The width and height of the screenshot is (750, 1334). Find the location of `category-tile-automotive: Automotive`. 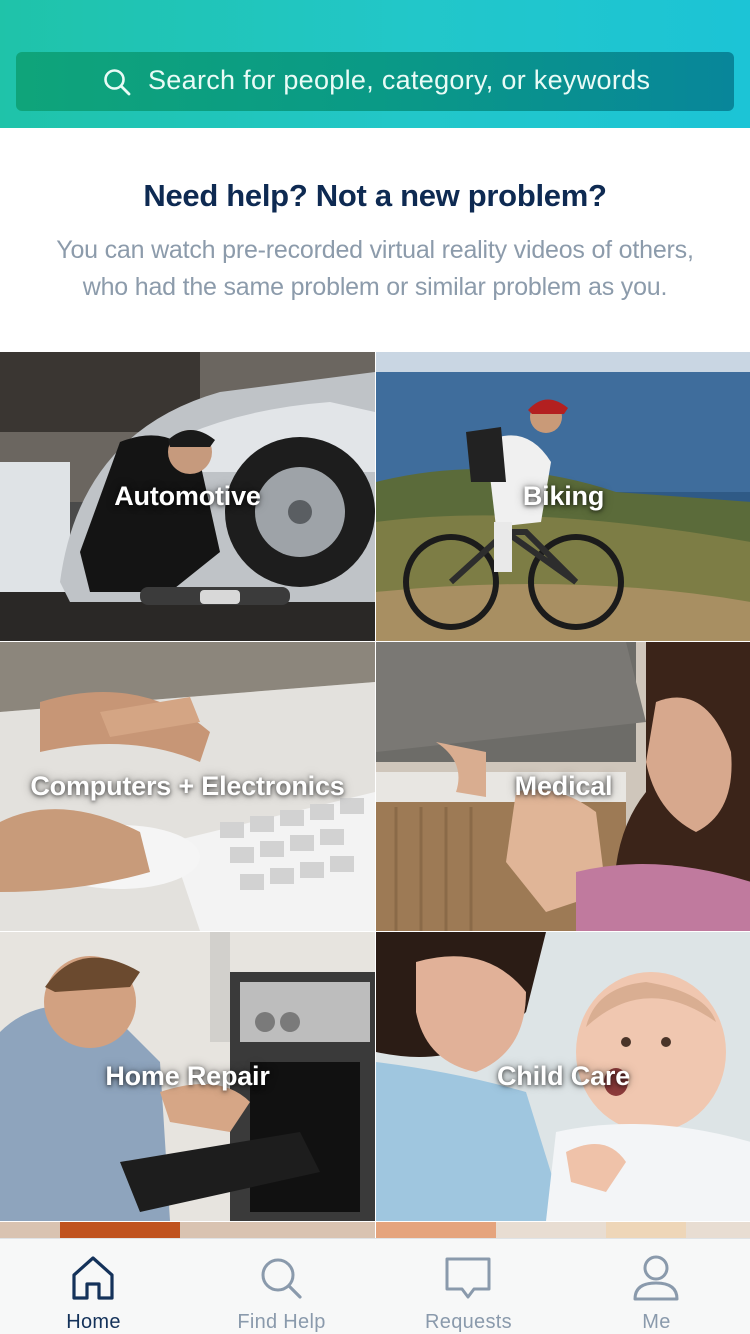

category-tile-automotive: Automotive is located at coordinates (187, 496).